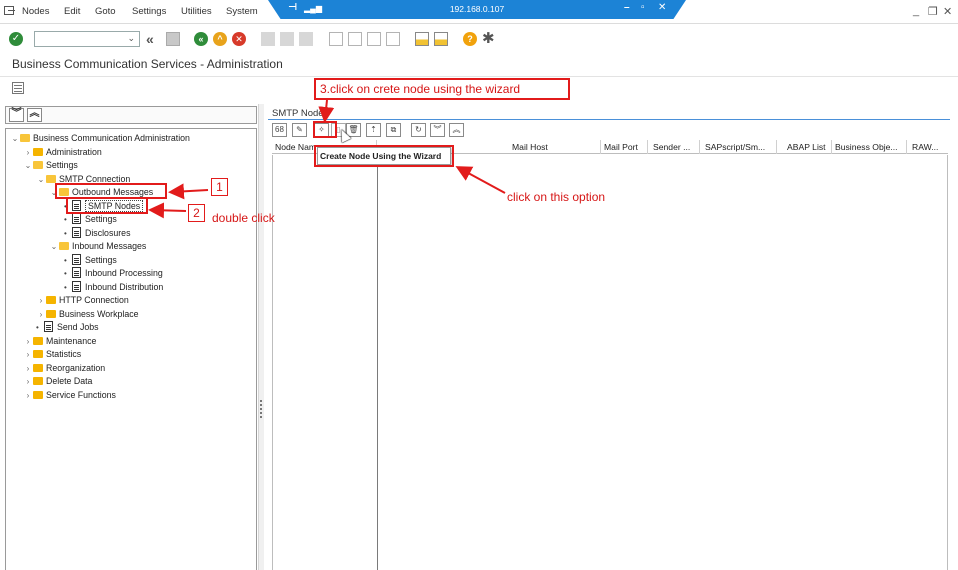  I want to click on double-click-note: double click, so click(243, 218).